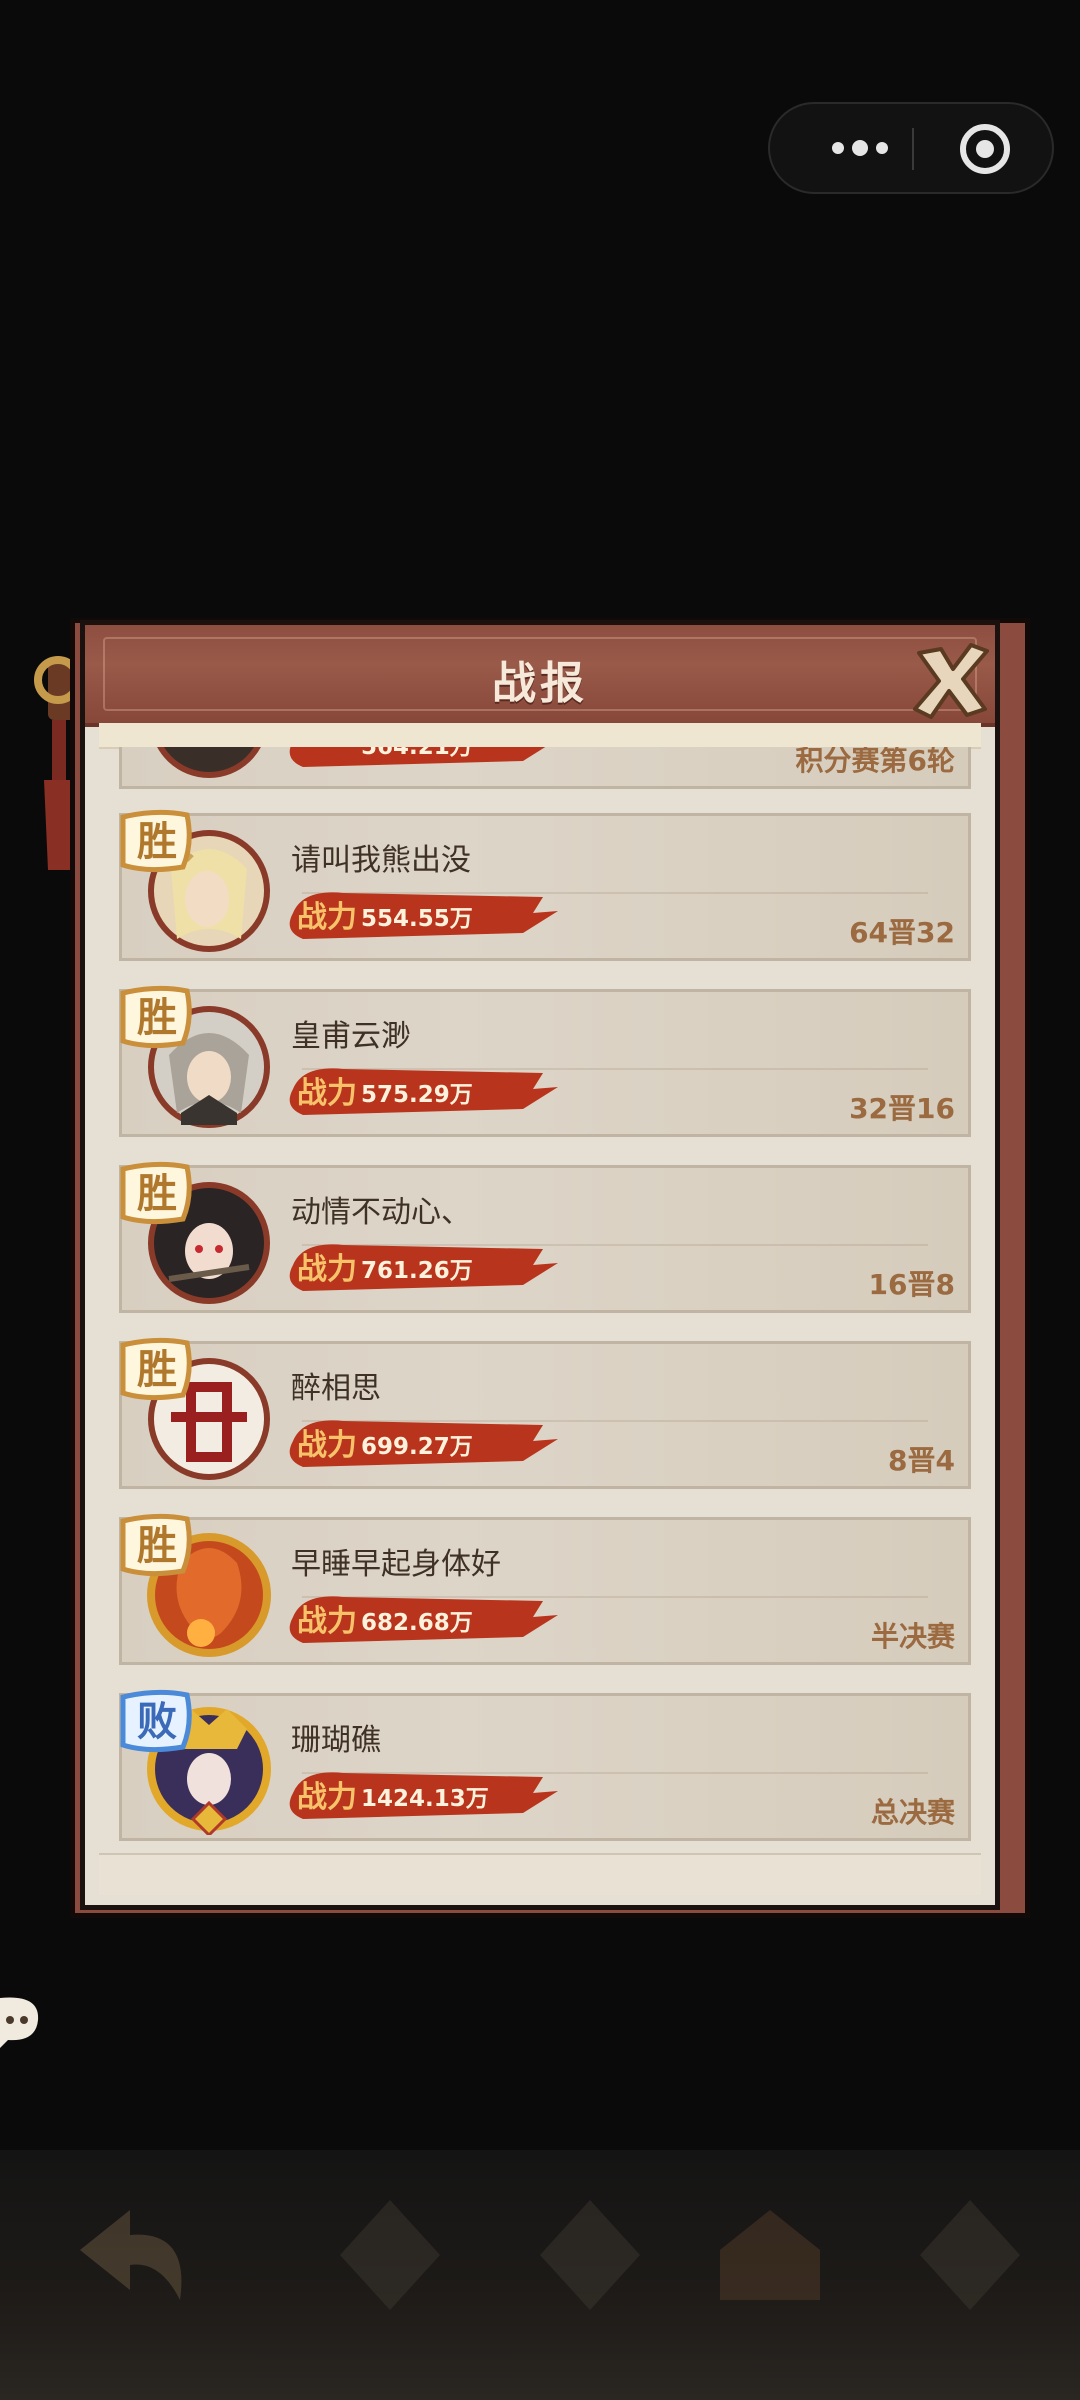 The height and width of the screenshot is (2400, 1080). Describe the element at coordinates (902, 932) in the screenshot. I see `round-label: 64晋32` at that location.